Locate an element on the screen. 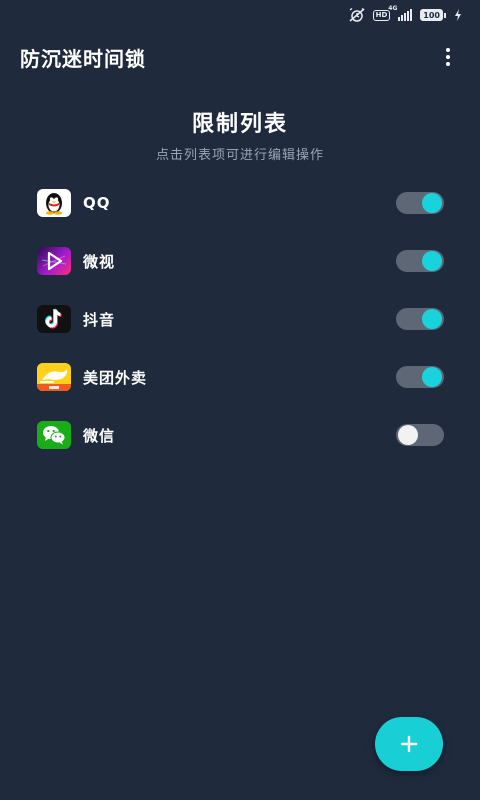 This screenshot has width=480, height=800. qq-icon is located at coordinates (54, 203).